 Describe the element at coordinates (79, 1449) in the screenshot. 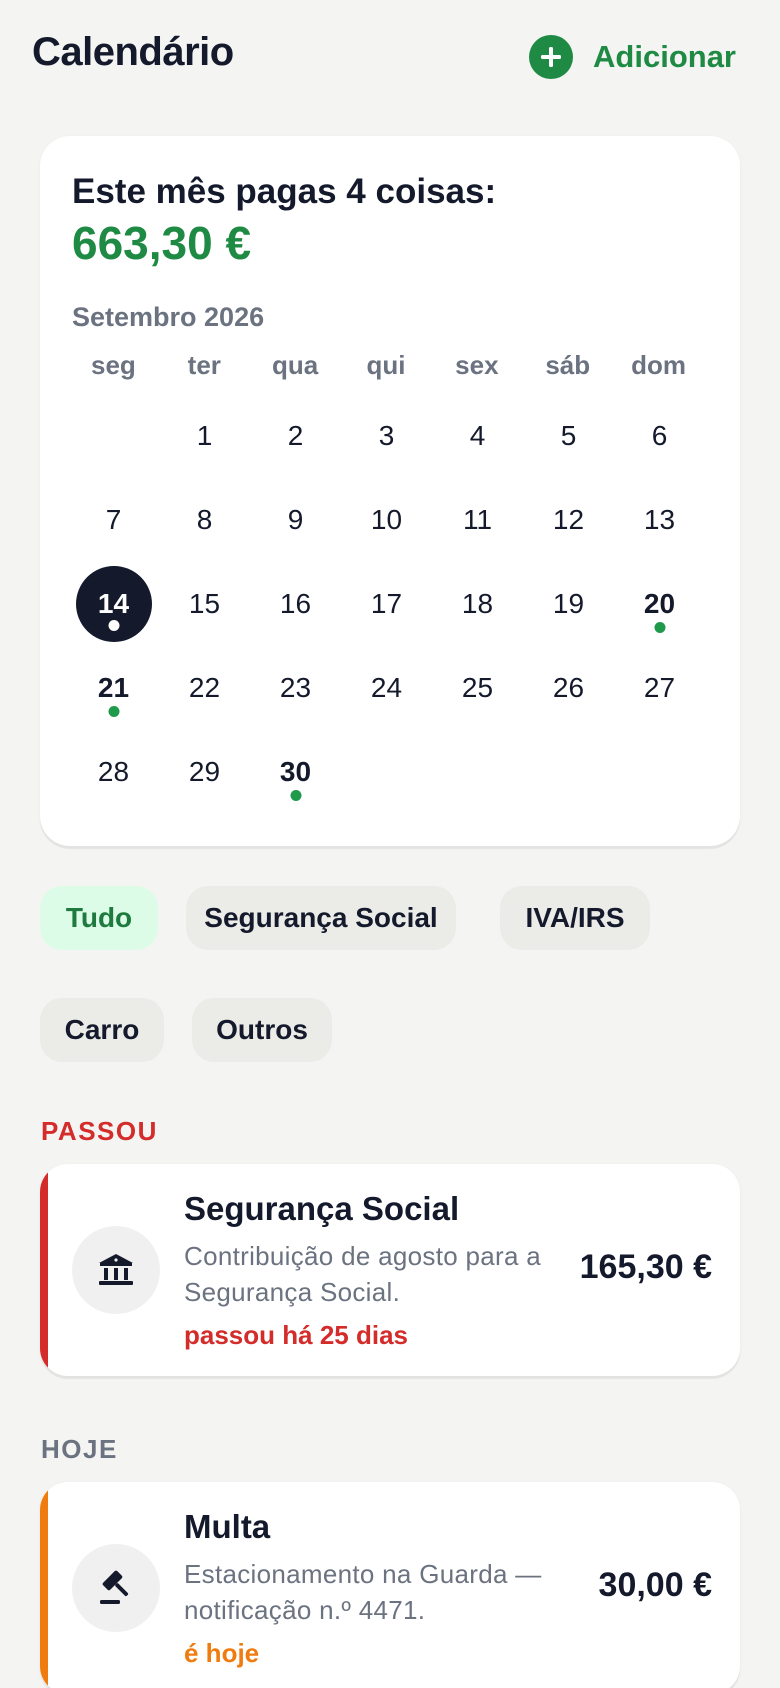

I see `section-label-hoje: HOJE` at that location.